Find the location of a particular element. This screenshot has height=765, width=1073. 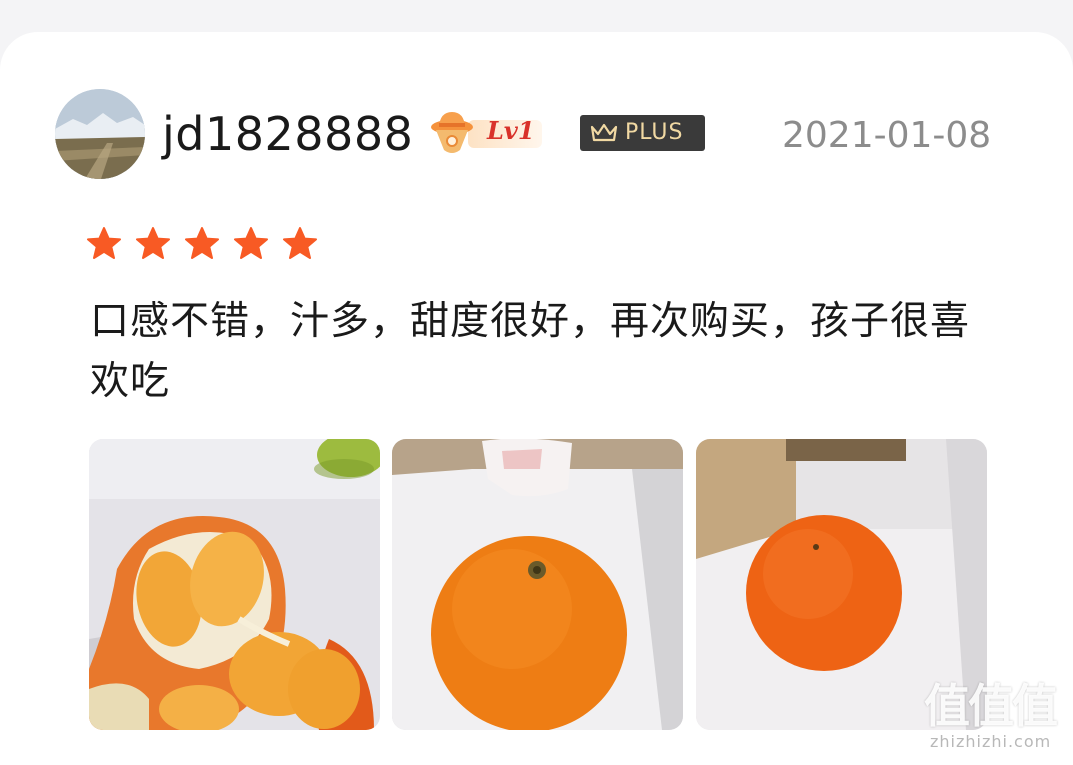

level-label: Lv1 is located at coordinates (511, 130).